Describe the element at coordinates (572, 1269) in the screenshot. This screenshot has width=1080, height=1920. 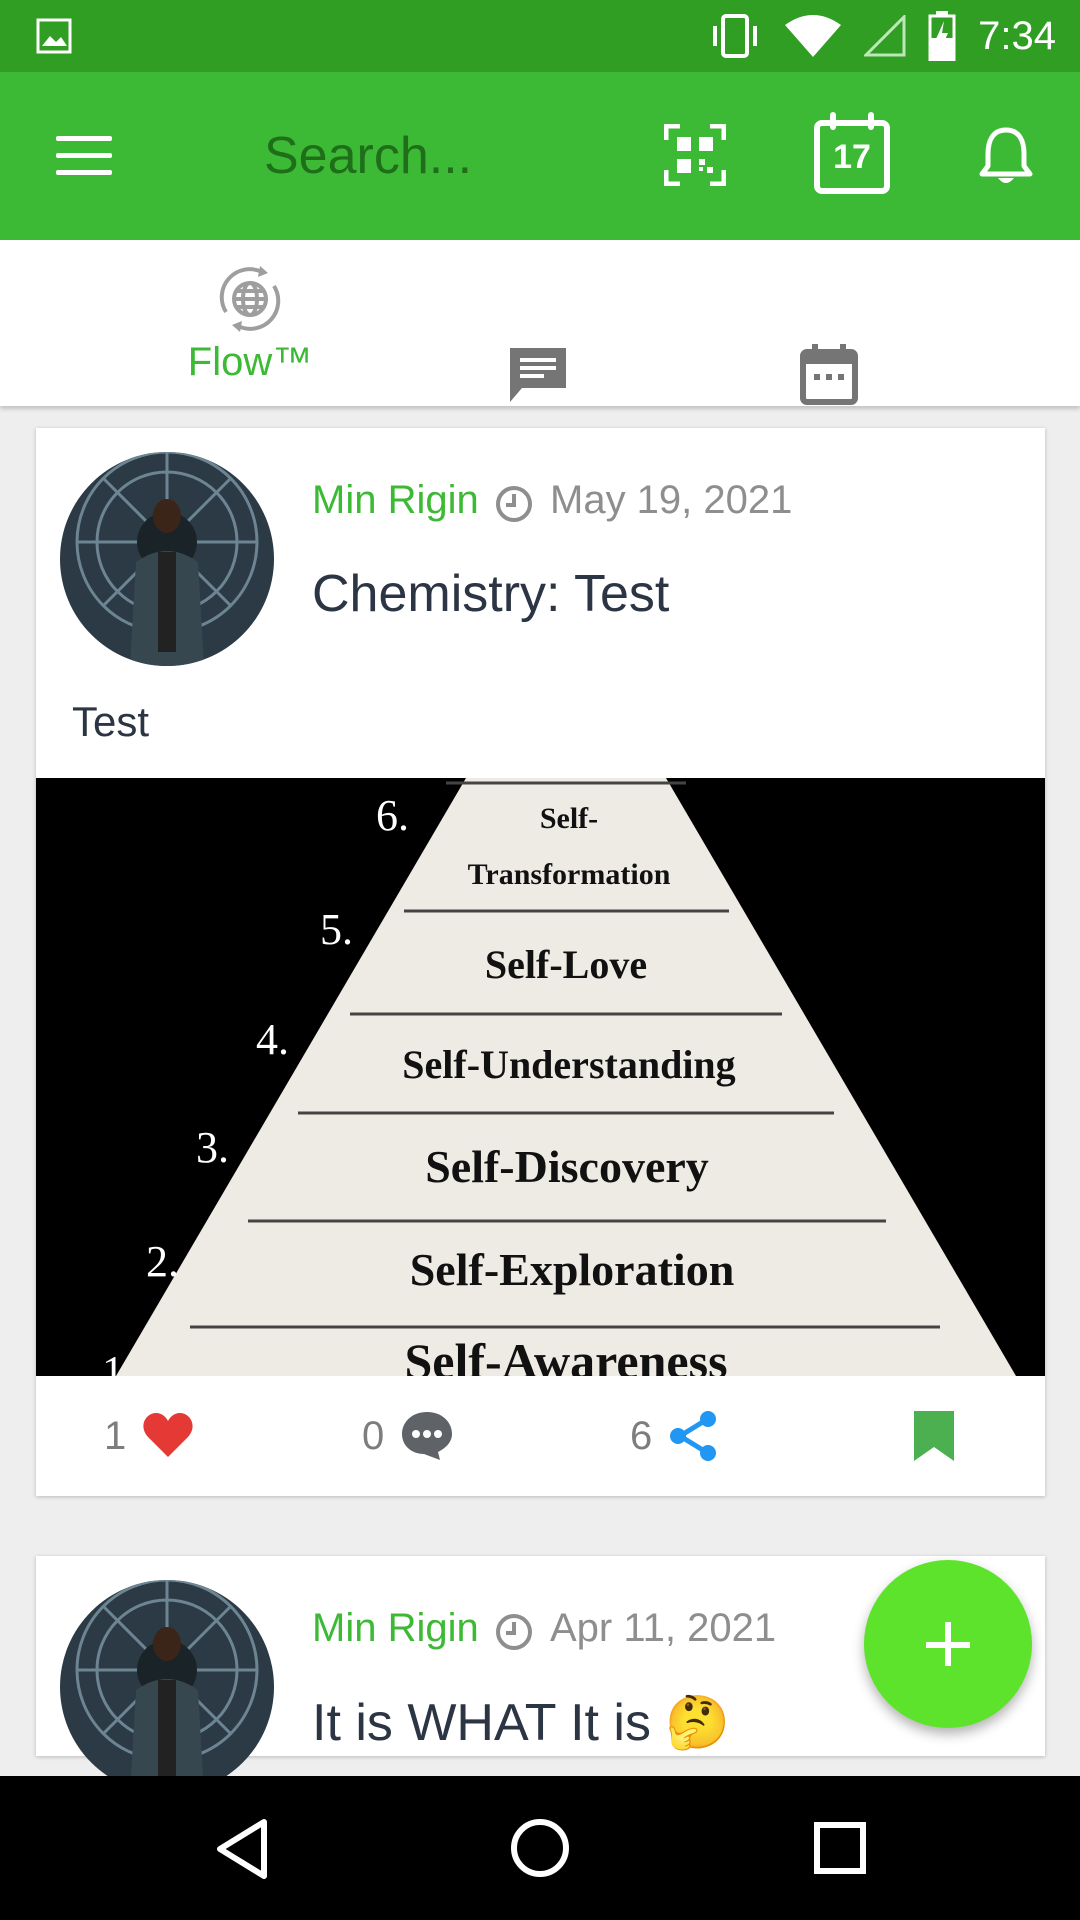
I see `pyramid-level-2-label: Self-Exploration` at that location.